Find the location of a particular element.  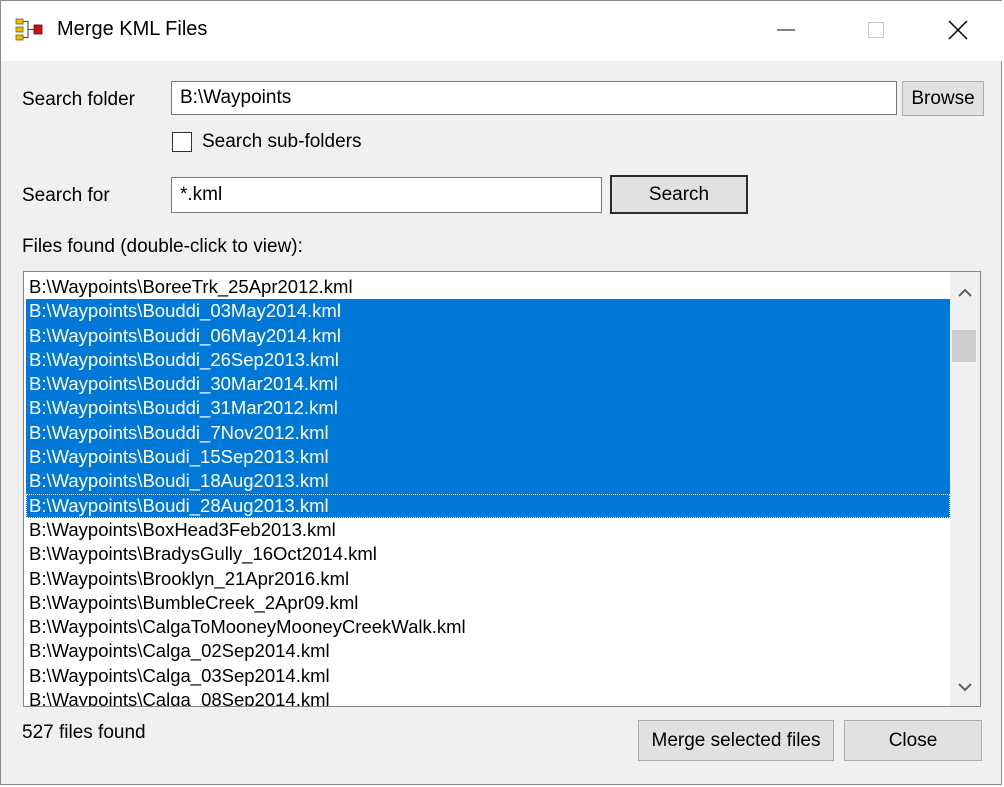

list-item: B:\Waypoints\BoreeTrk_25Apr2012.kml is located at coordinates (488, 287).